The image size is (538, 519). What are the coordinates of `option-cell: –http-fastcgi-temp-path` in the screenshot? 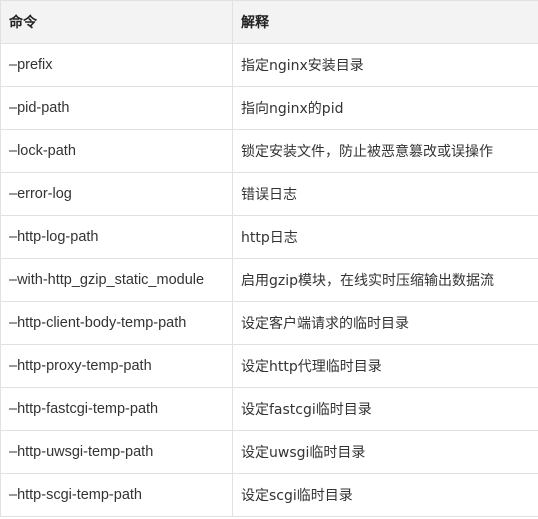 It's located at (116, 409).